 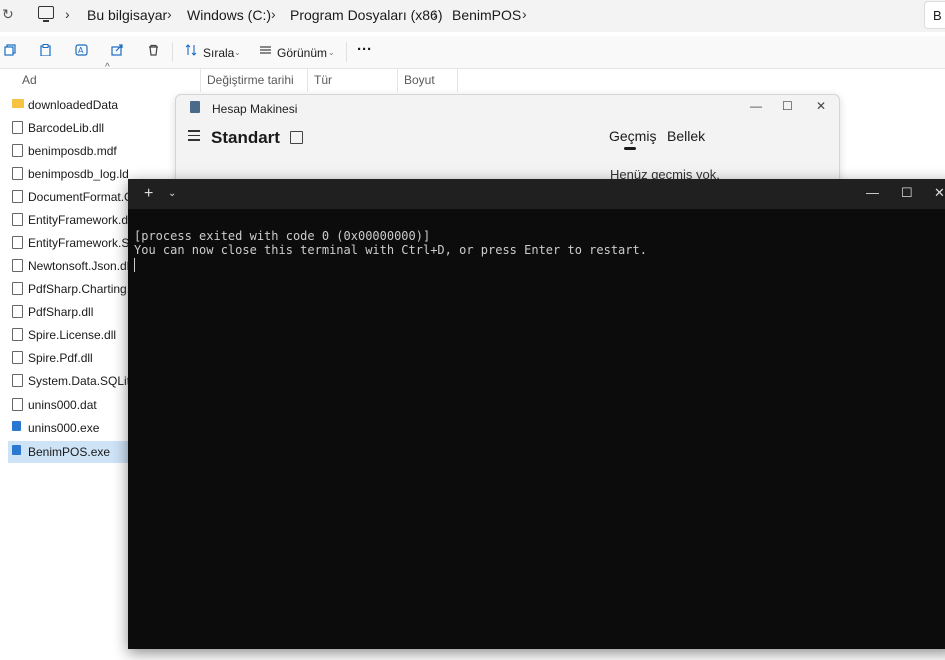 What do you see at coordinates (366, 15) in the screenshot?
I see `breadcrumb-program-files: Program Dosyaları (x86)` at bounding box center [366, 15].